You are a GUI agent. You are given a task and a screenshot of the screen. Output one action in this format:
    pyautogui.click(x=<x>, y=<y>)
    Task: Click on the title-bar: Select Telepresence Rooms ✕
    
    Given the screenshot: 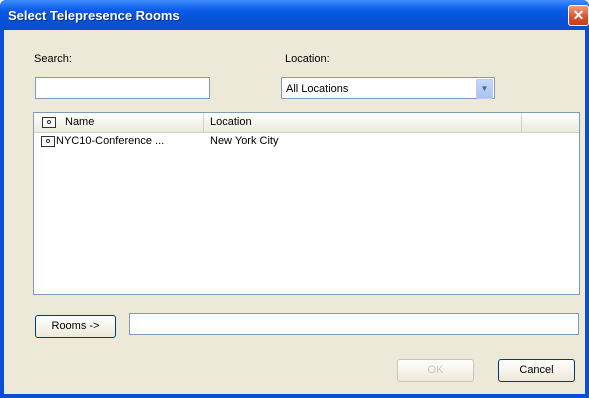 What is the action you would take?
    pyautogui.click(x=294, y=15)
    